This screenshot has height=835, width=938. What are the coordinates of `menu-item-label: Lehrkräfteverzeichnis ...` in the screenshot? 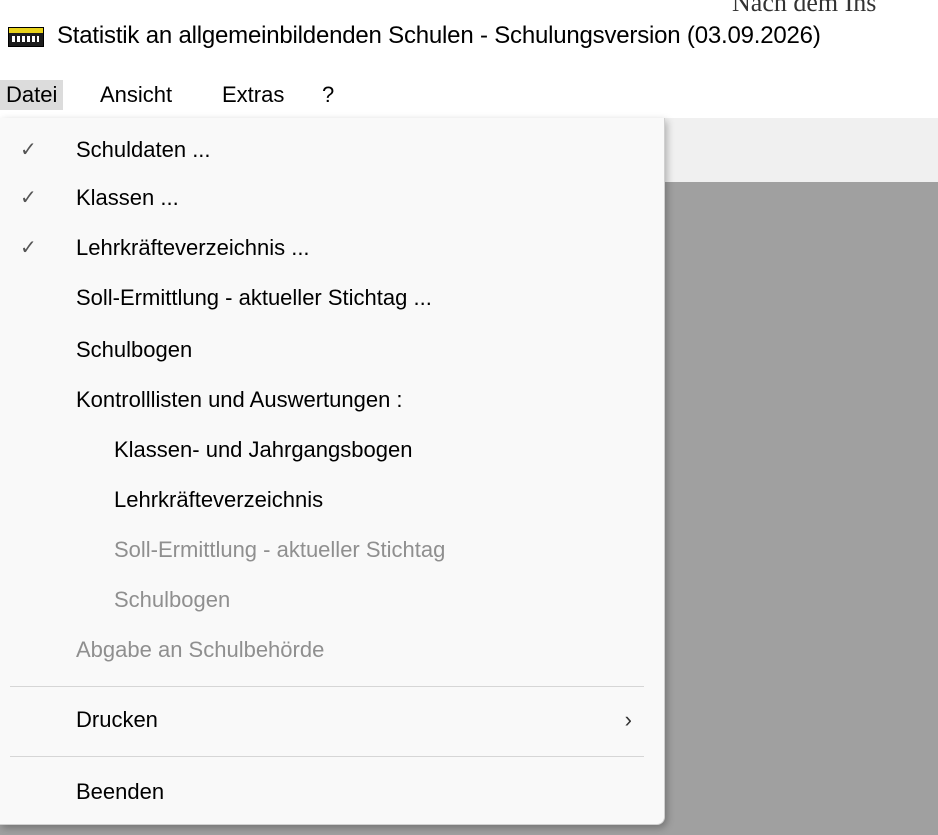 It's located at (193, 247).